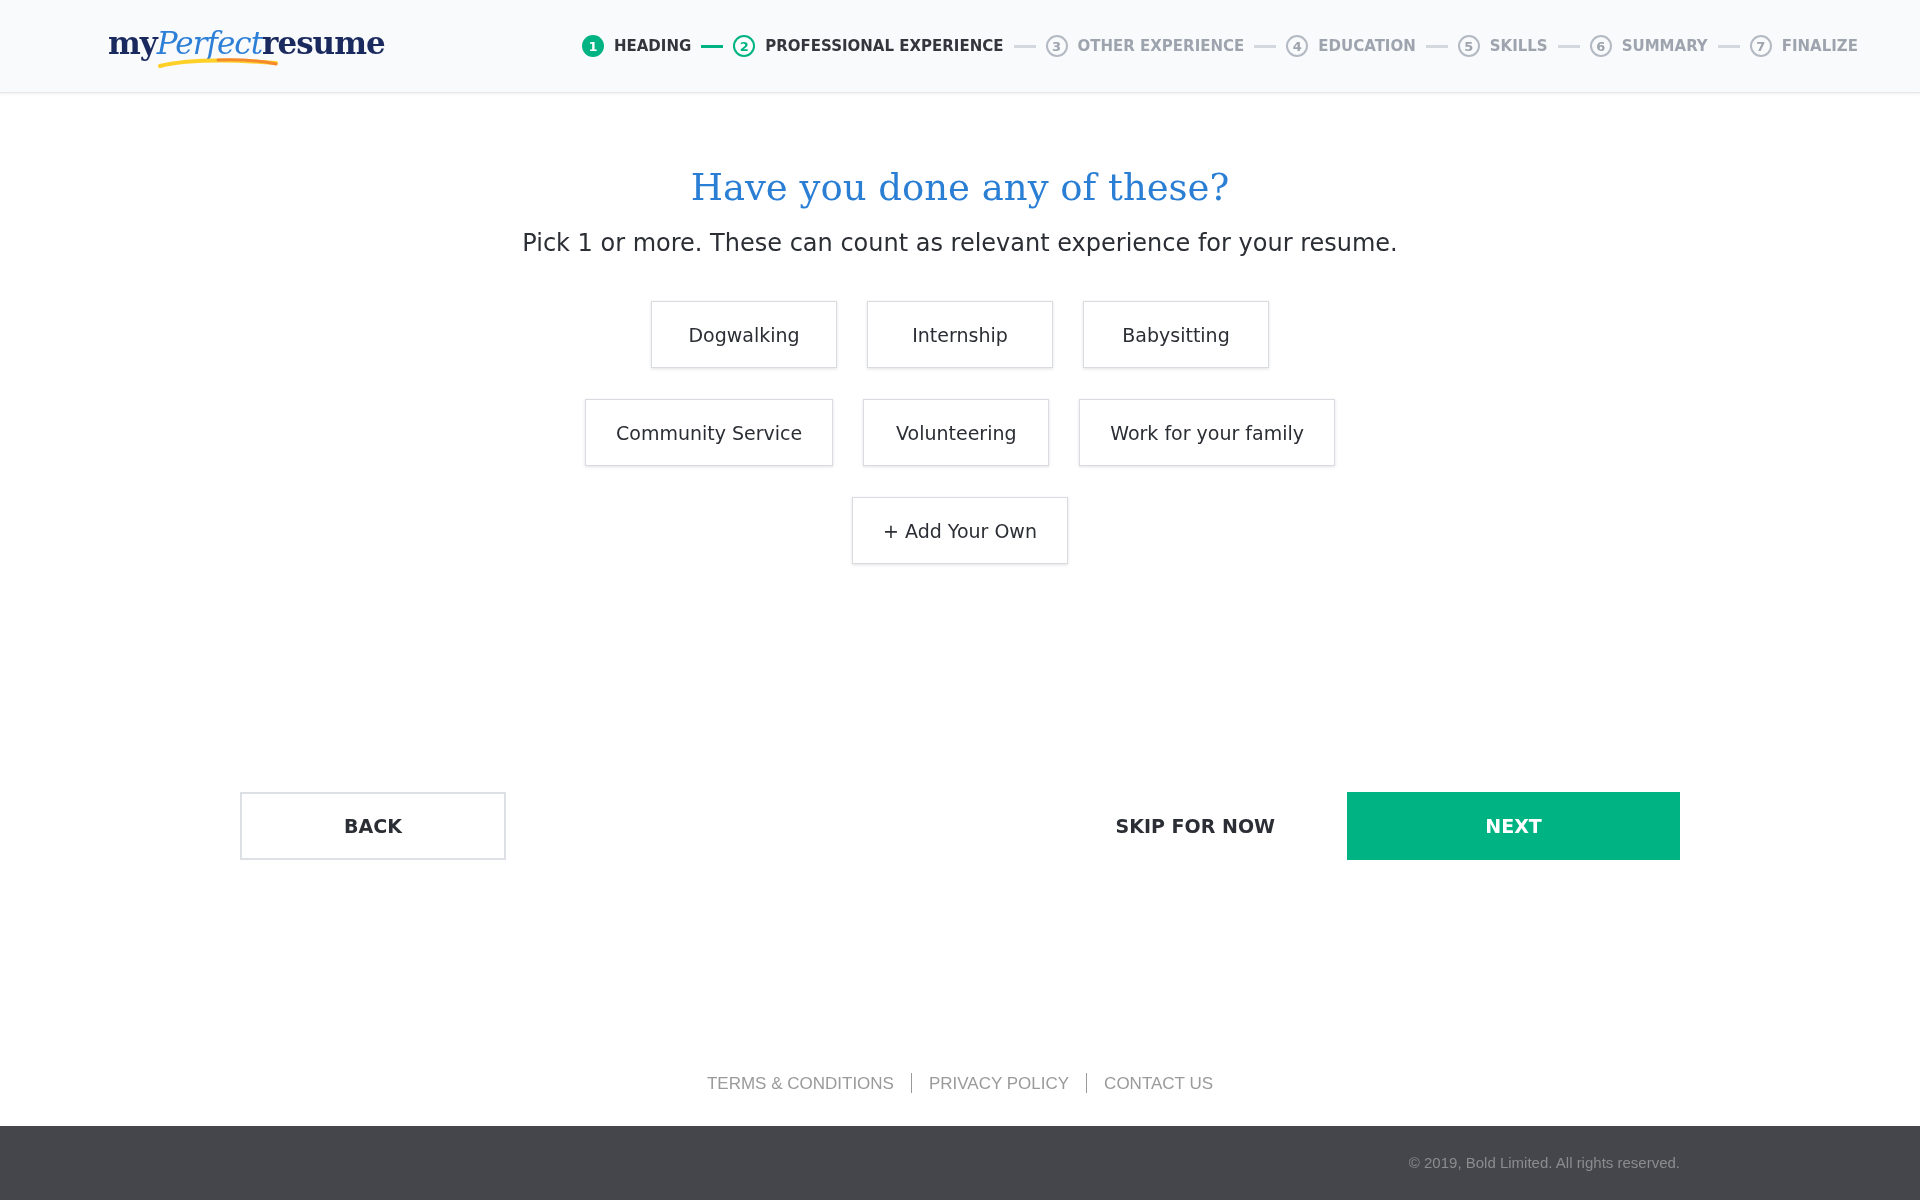  What do you see at coordinates (744, 335) in the screenshot?
I see `option-button: Dogwalking` at bounding box center [744, 335].